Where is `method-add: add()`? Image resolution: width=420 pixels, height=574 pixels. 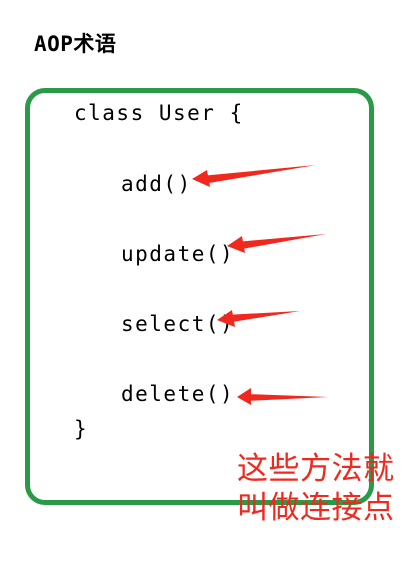
method-add: add() is located at coordinates (156, 184).